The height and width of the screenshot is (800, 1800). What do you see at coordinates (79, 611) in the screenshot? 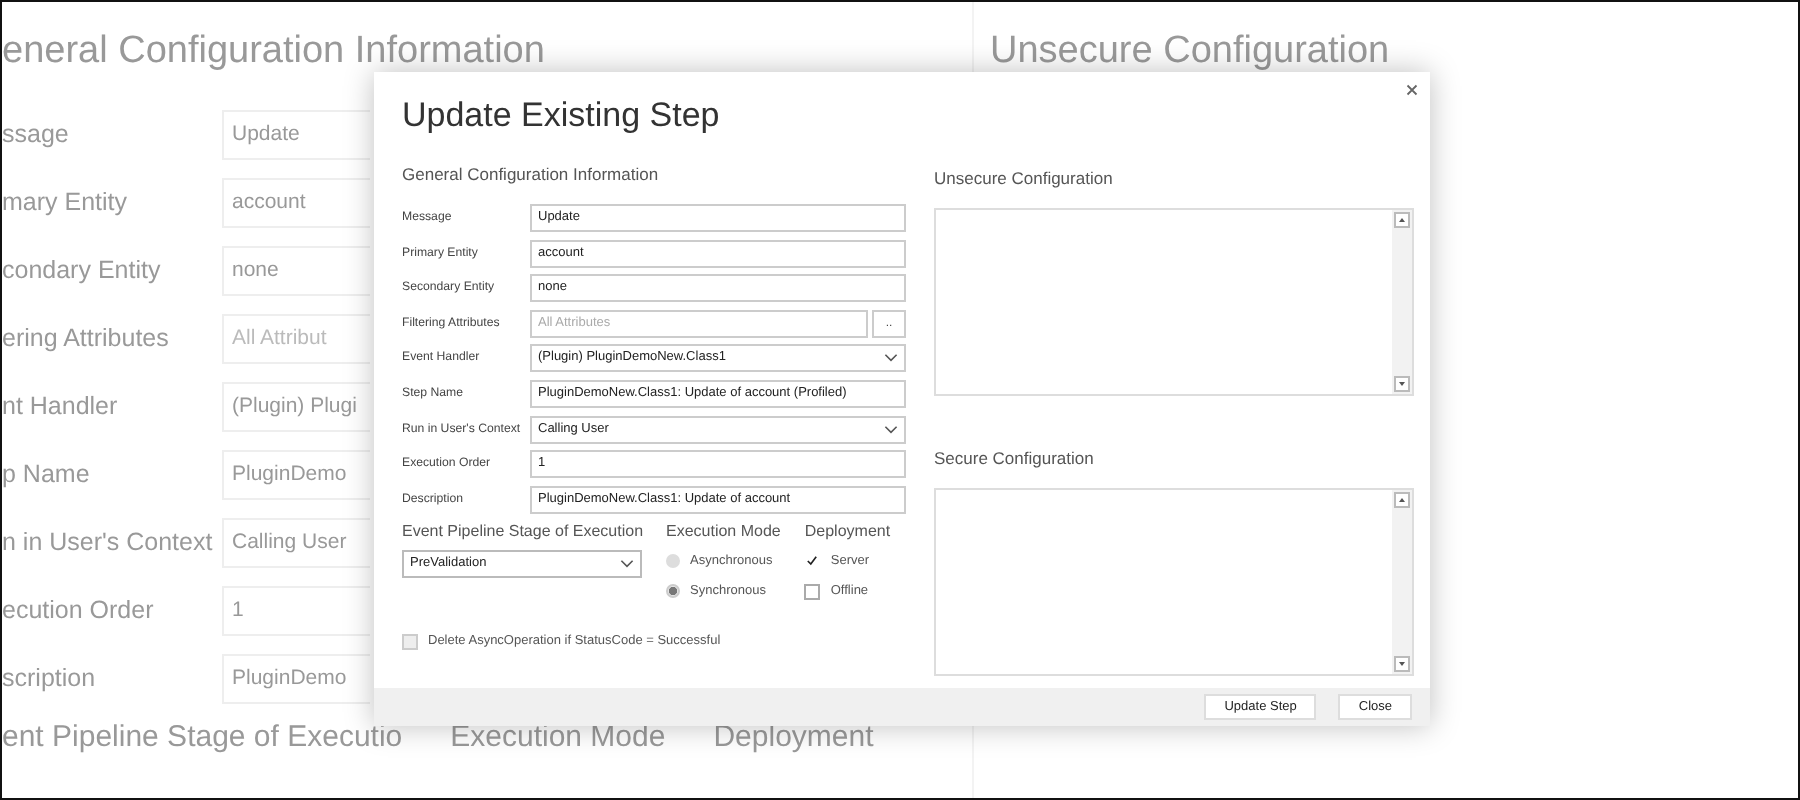
I see `field-label: ecution Order` at bounding box center [79, 611].